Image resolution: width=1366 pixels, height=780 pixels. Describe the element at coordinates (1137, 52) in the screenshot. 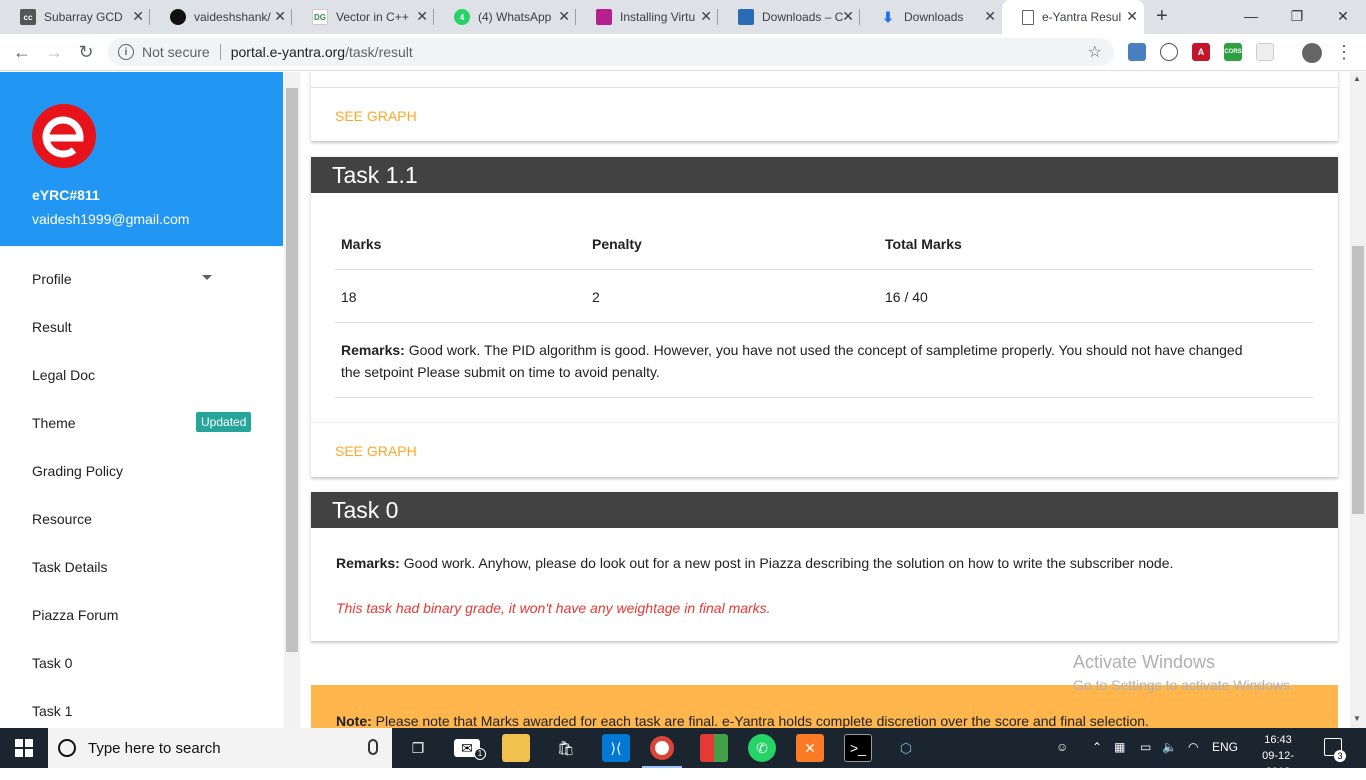

I see `camera-extension-icon` at that location.